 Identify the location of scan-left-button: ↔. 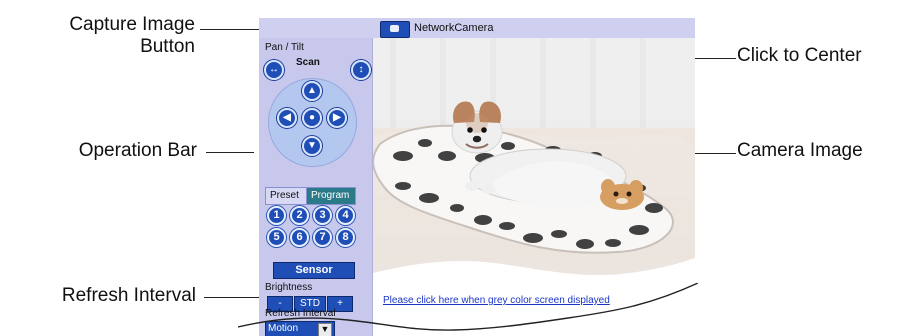
(274, 70).